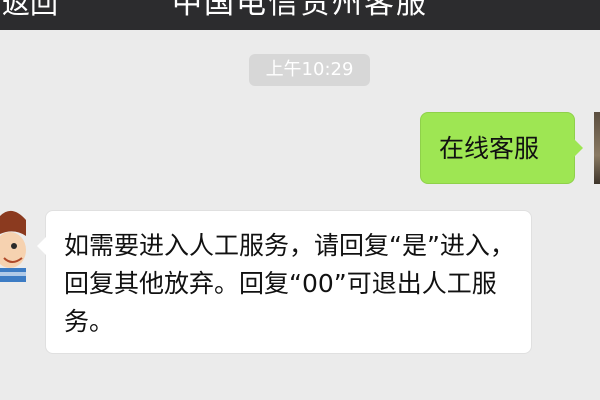  I want to click on outgoing-message-bubble: 在线客服, so click(501, 148).